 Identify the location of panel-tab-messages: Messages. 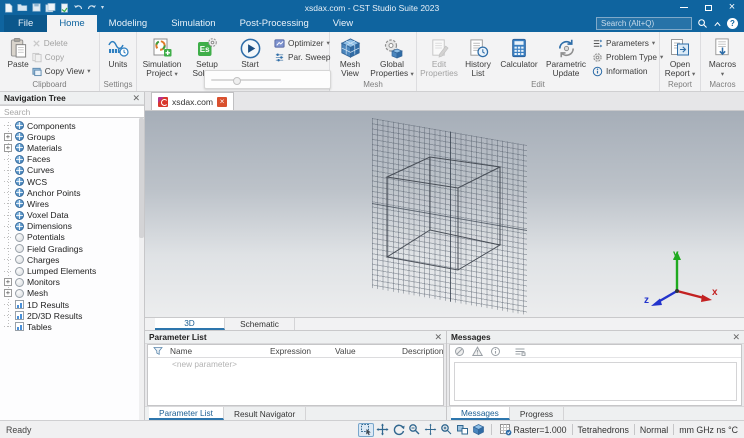
(480, 413).